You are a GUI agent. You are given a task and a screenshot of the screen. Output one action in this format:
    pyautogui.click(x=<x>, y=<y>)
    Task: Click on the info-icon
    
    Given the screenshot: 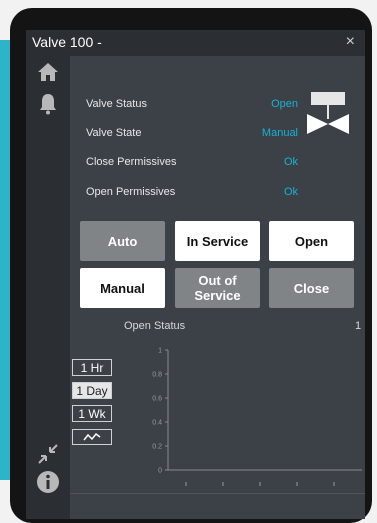 What is the action you would take?
    pyautogui.click(x=48, y=482)
    